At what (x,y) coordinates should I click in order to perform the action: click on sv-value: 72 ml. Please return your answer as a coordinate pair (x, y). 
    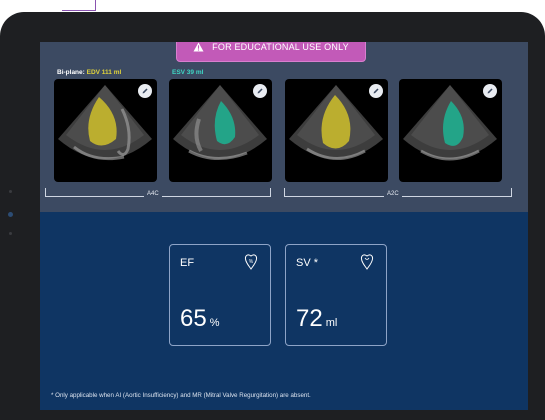
    Looking at the image, I should click on (316, 319).